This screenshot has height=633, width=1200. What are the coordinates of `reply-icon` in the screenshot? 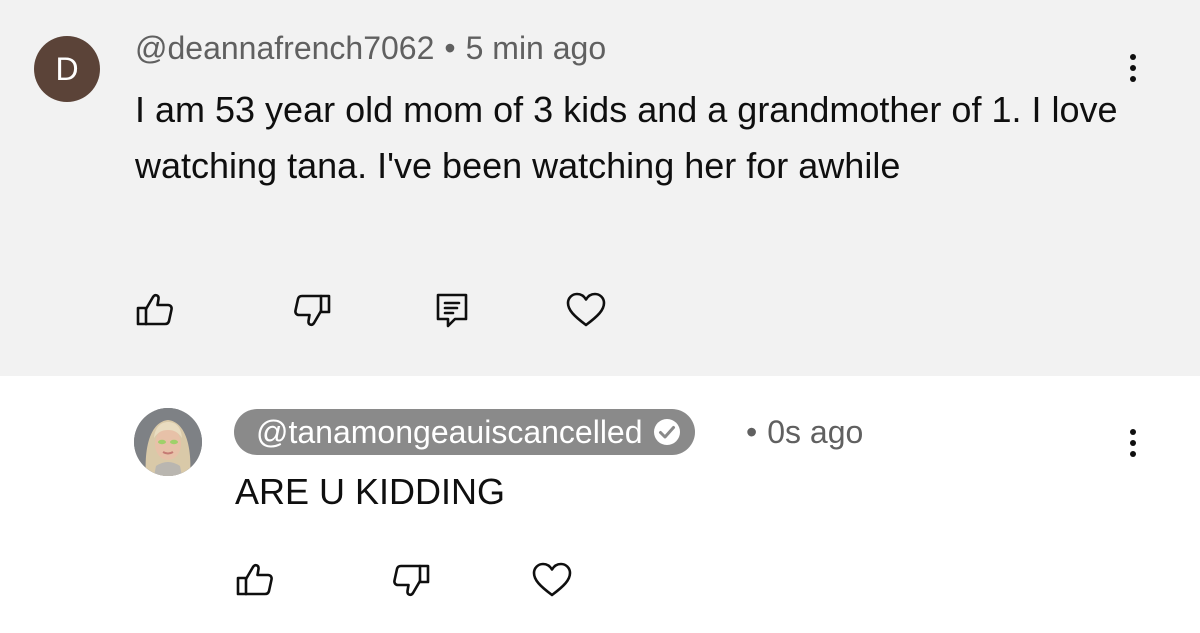 It's located at (452, 310).